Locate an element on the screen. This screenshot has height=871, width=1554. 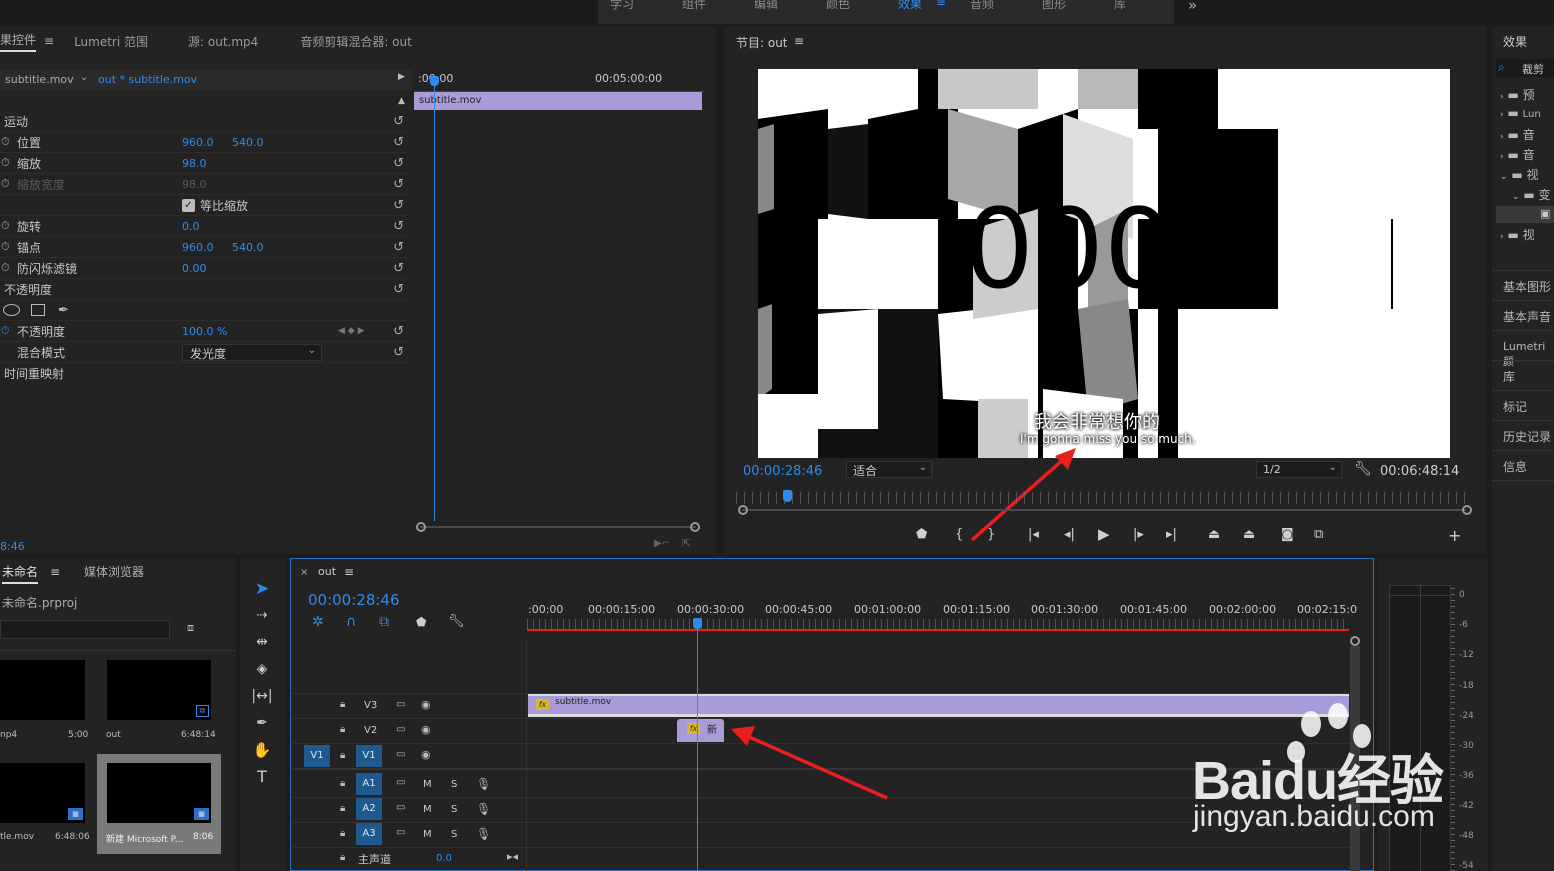
keyframe-nav-icon: ◀ ◆ ▶ is located at coordinates (351, 331).